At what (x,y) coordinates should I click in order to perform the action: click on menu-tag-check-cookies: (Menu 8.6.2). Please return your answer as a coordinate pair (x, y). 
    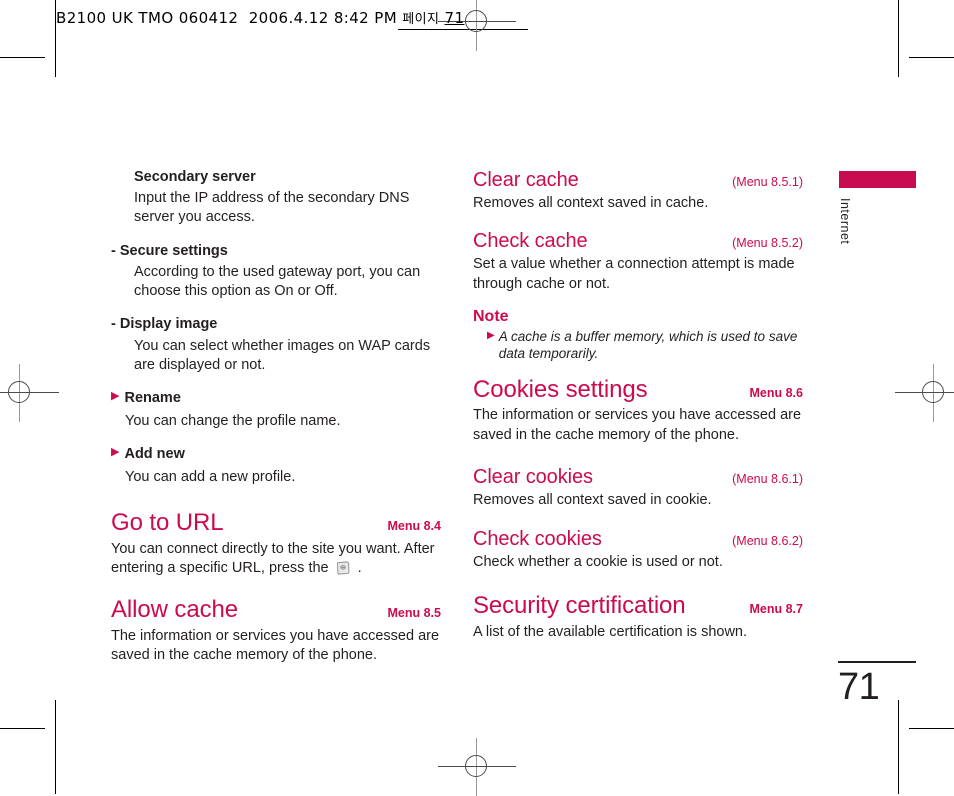
    Looking at the image, I should click on (767, 541).